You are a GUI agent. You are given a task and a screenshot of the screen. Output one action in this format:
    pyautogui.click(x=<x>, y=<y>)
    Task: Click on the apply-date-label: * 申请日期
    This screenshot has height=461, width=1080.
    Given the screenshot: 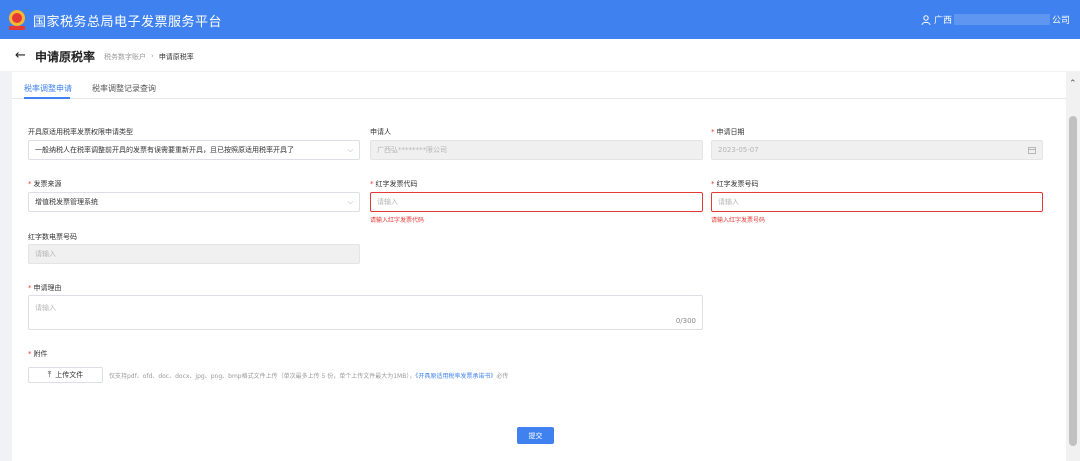 What is the action you would take?
    pyautogui.click(x=728, y=132)
    